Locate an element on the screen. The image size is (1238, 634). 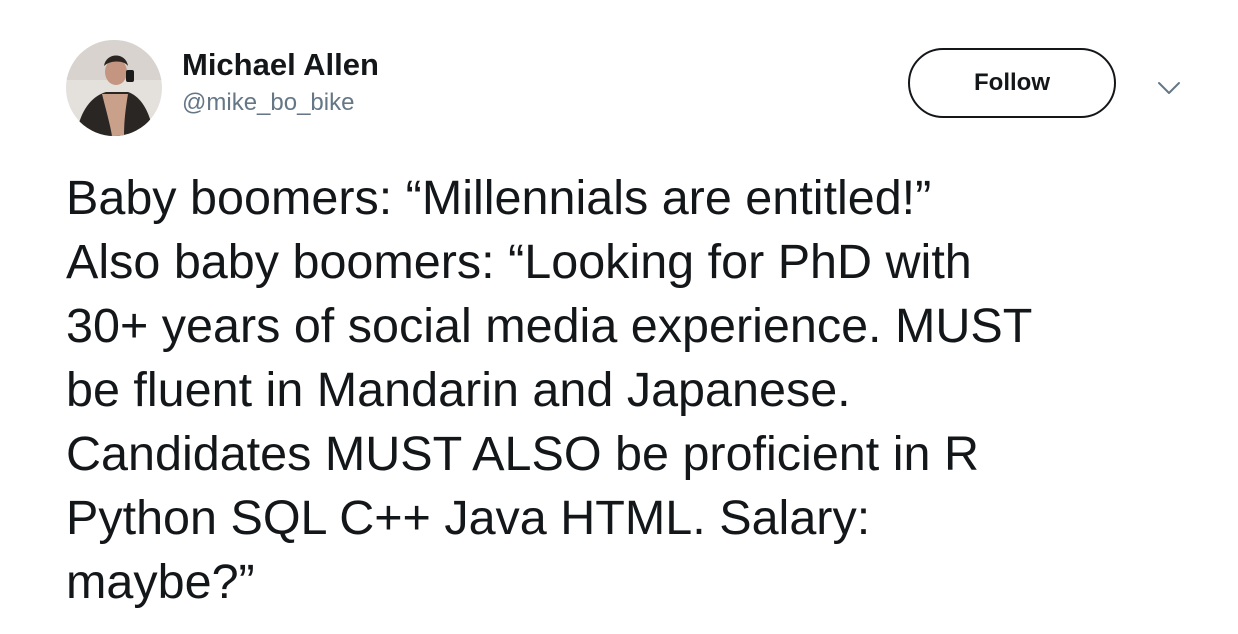
author-info: Michael Allen @mike_bo_bike is located at coordinates (280, 82).